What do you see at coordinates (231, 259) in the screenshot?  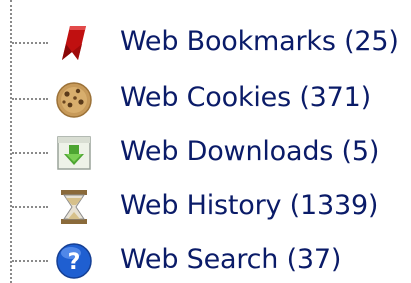 I see `tree-item-label: Web Search (37)` at bounding box center [231, 259].